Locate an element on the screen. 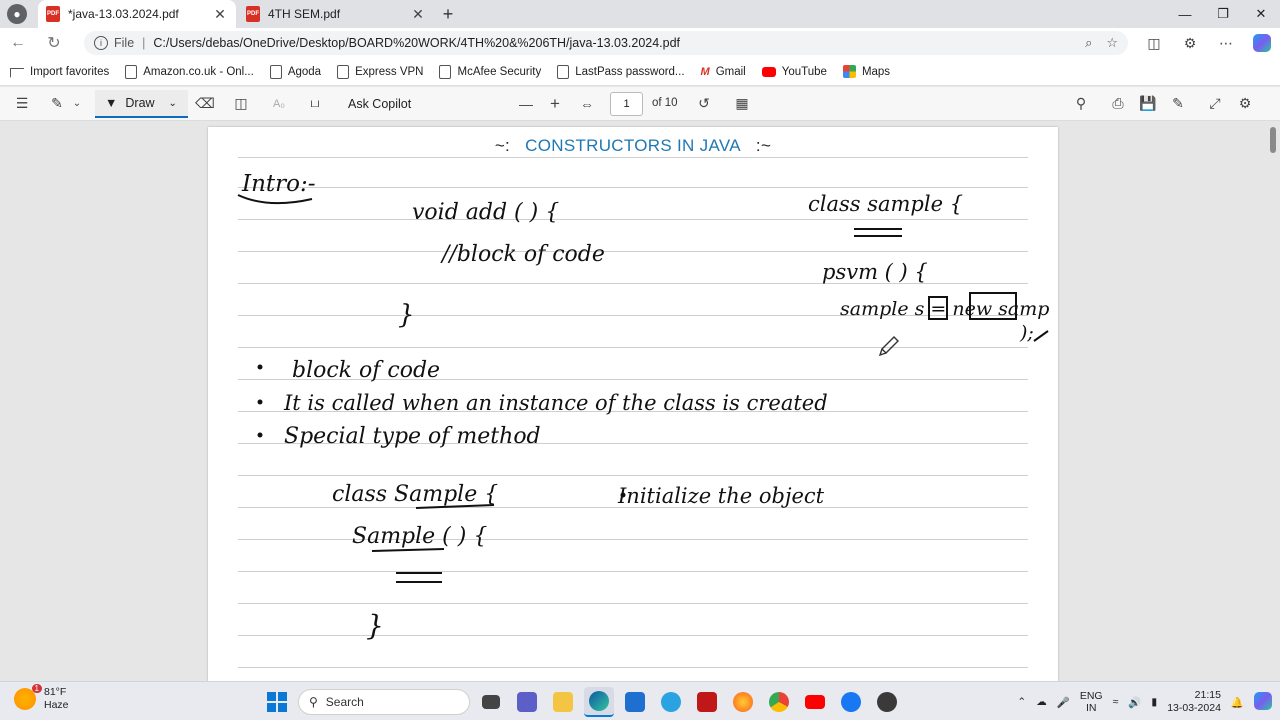  windows-logo-icon is located at coordinates (277, 702).